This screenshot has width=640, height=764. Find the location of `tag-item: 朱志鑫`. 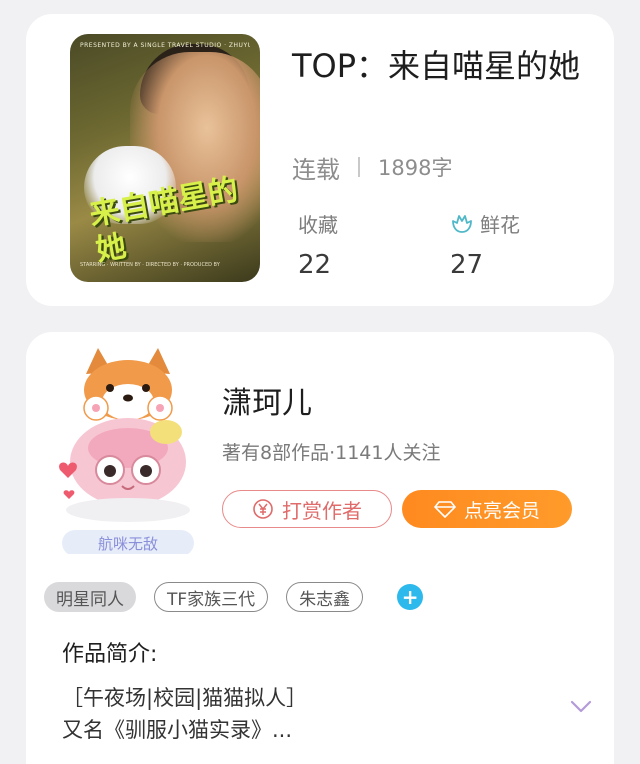

tag-item: 朱志鑫 is located at coordinates (325, 597).